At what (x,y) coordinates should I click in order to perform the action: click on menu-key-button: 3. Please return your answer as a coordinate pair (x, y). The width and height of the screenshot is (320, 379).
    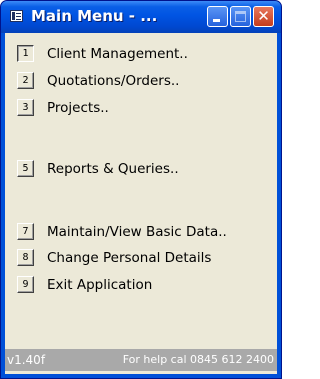
    Looking at the image, I should click on (25, 107).